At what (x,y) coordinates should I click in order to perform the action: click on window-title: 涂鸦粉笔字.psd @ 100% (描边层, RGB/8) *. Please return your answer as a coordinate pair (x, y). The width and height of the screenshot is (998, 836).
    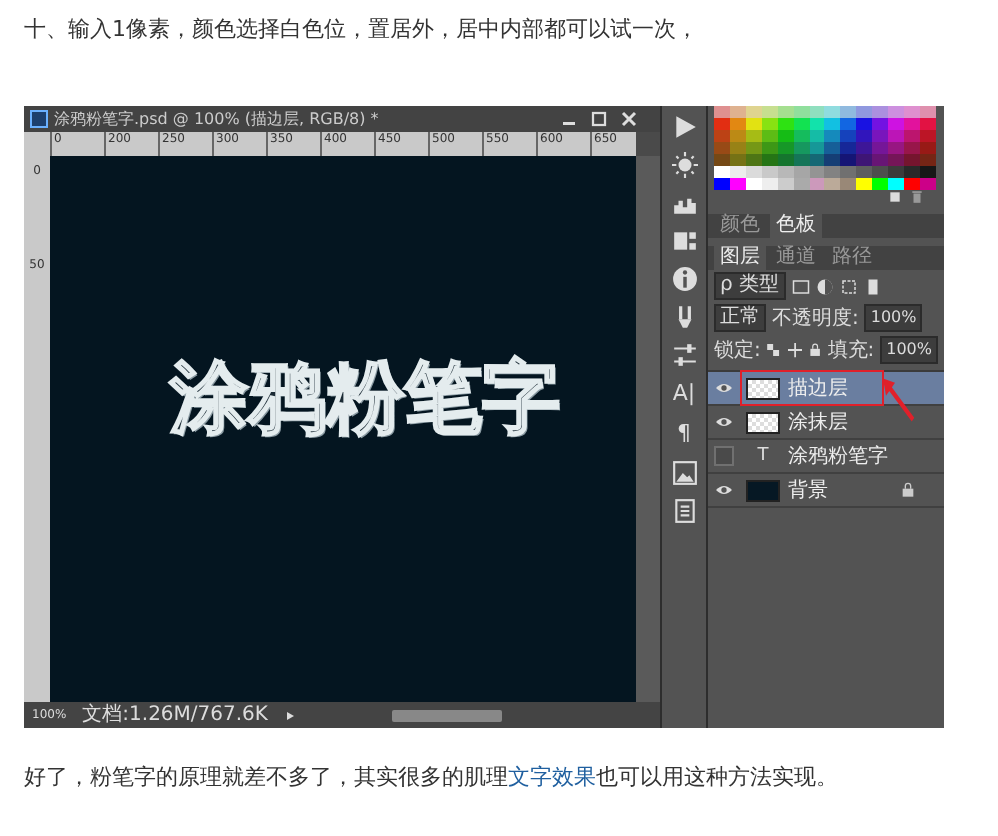
    Looking at the image, I should click on (217, 119).